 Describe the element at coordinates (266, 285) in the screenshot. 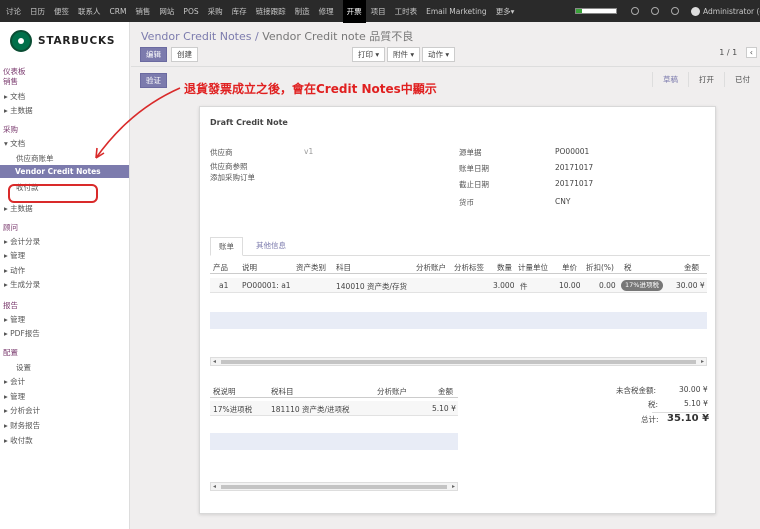

I see `line-description: PO00001: a1` at that location.